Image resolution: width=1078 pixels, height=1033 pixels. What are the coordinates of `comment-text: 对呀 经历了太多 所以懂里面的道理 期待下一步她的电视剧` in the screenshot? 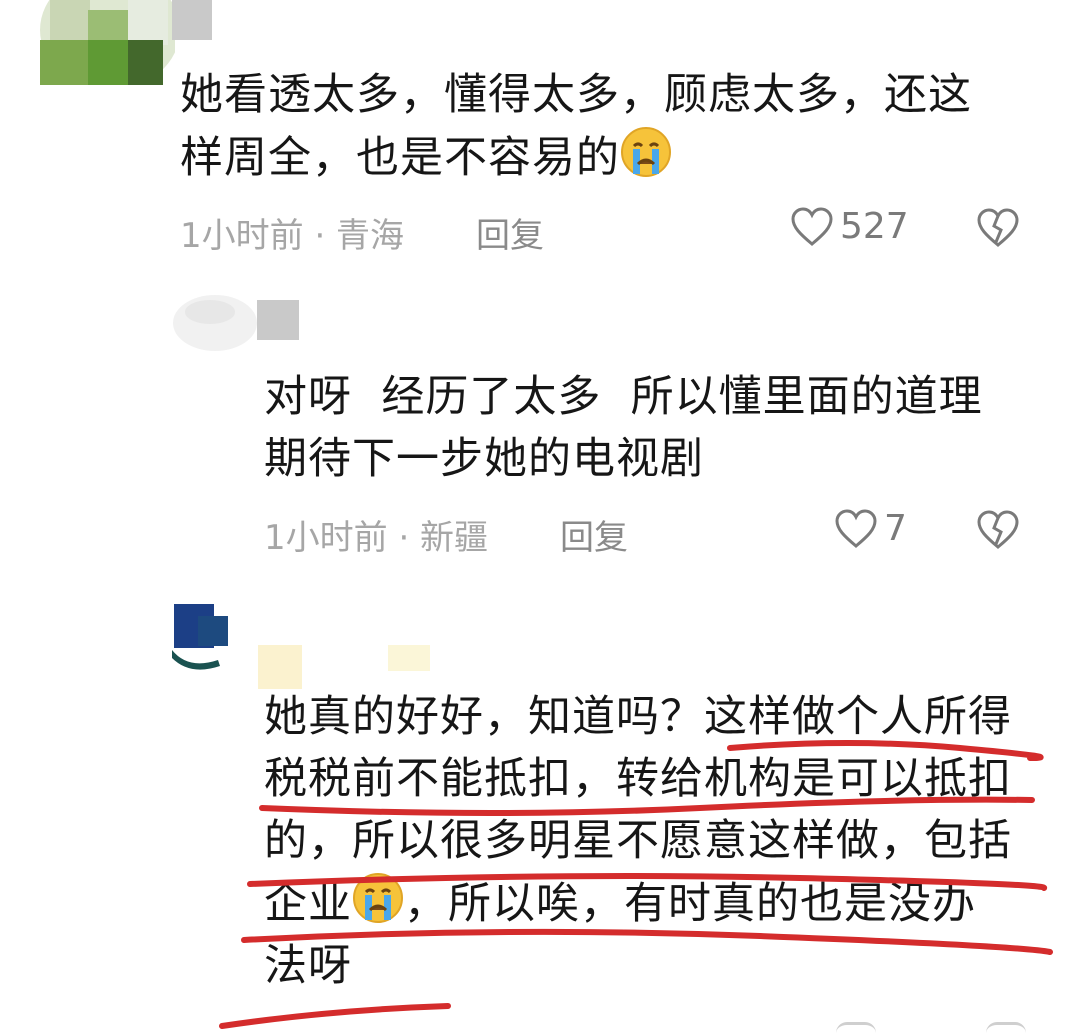 It's located at (623, 428).